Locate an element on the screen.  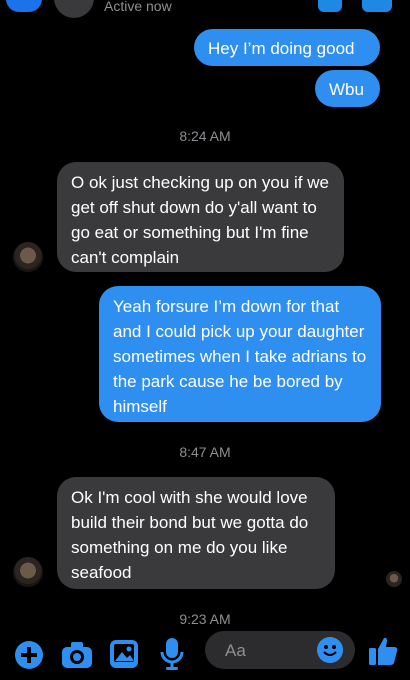
plus-icon is located at coordinates (29, 655).